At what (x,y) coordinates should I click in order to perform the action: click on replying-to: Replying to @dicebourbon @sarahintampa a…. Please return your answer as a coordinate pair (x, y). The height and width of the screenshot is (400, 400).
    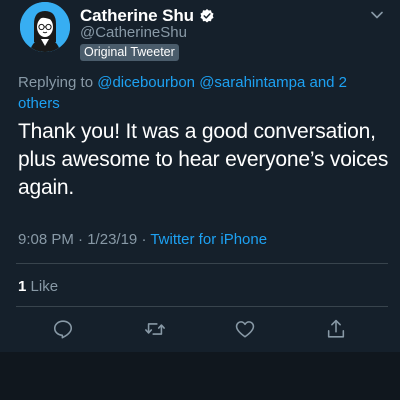
    Looking at the image, I should click on (202, 93).